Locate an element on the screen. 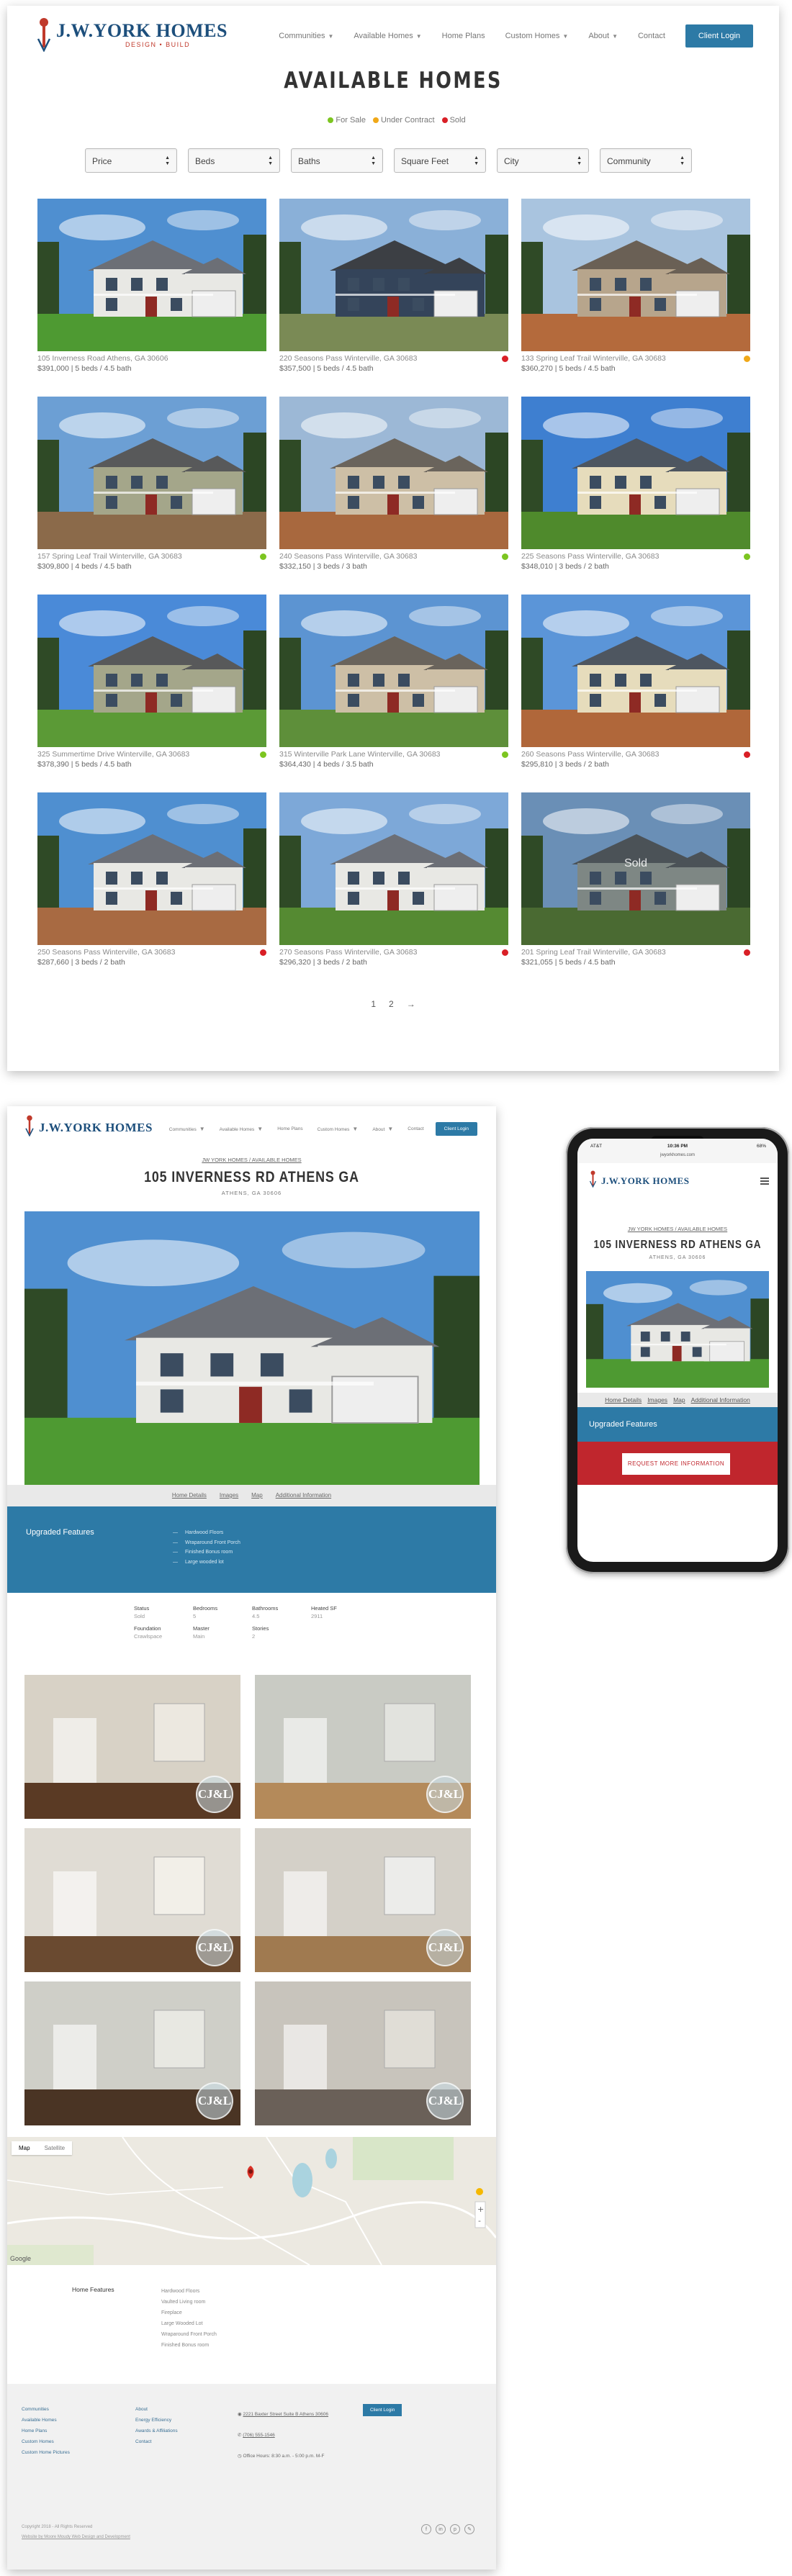 This screenshot has height=2576, width=792. pinterest-icon: p is located at coordinates (455, 2529).